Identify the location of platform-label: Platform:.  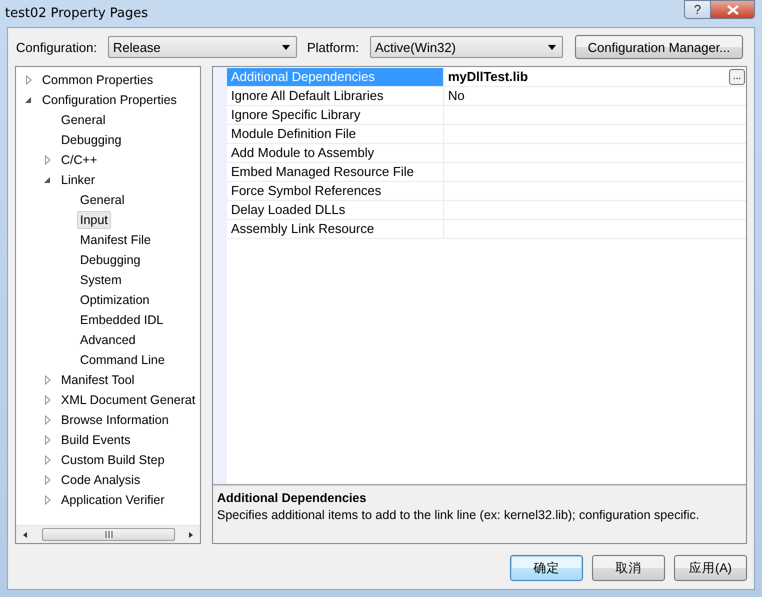
(332, 47).